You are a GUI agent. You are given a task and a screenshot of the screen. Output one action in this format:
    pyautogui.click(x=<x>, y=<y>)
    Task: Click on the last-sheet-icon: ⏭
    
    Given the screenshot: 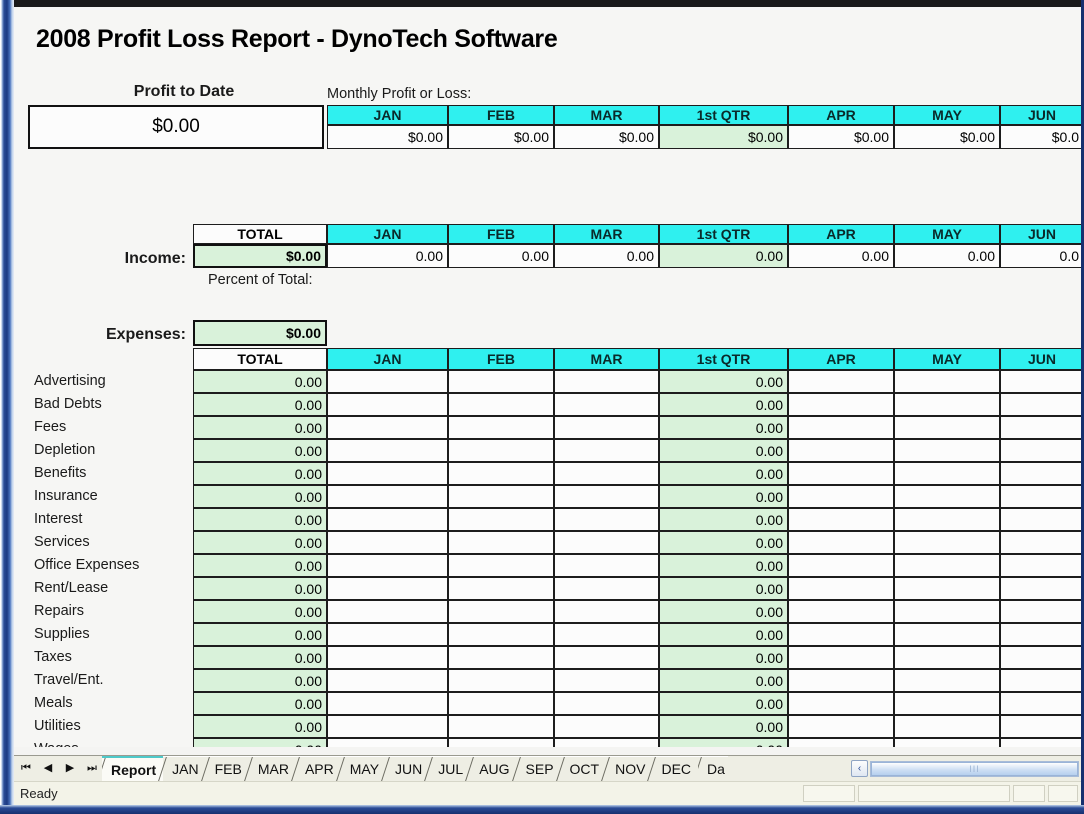 What is the action you would take?
    pyautogui.click(x=92, y=768)
    